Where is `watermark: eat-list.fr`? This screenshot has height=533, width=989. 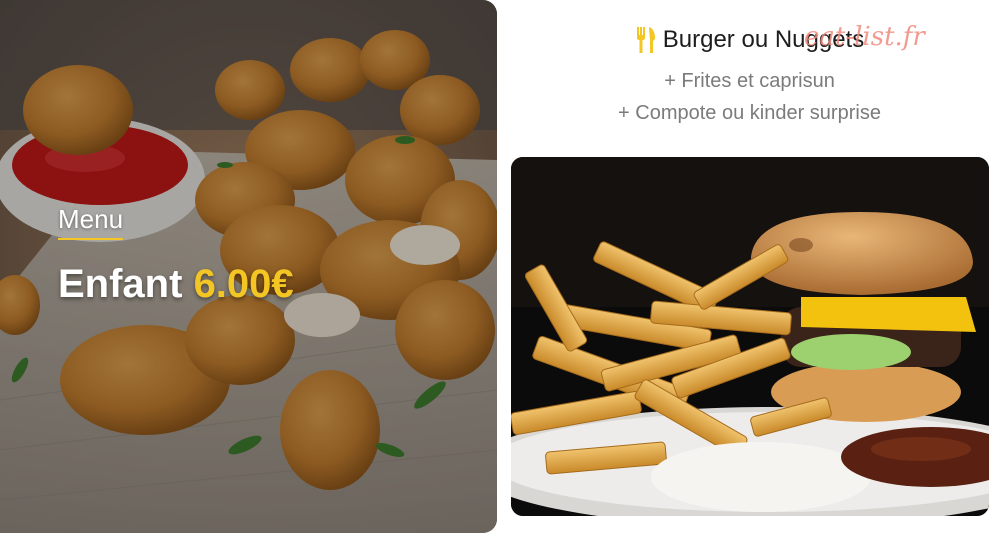
watermark: eat-list.fr is located at coordinates (864, 37).